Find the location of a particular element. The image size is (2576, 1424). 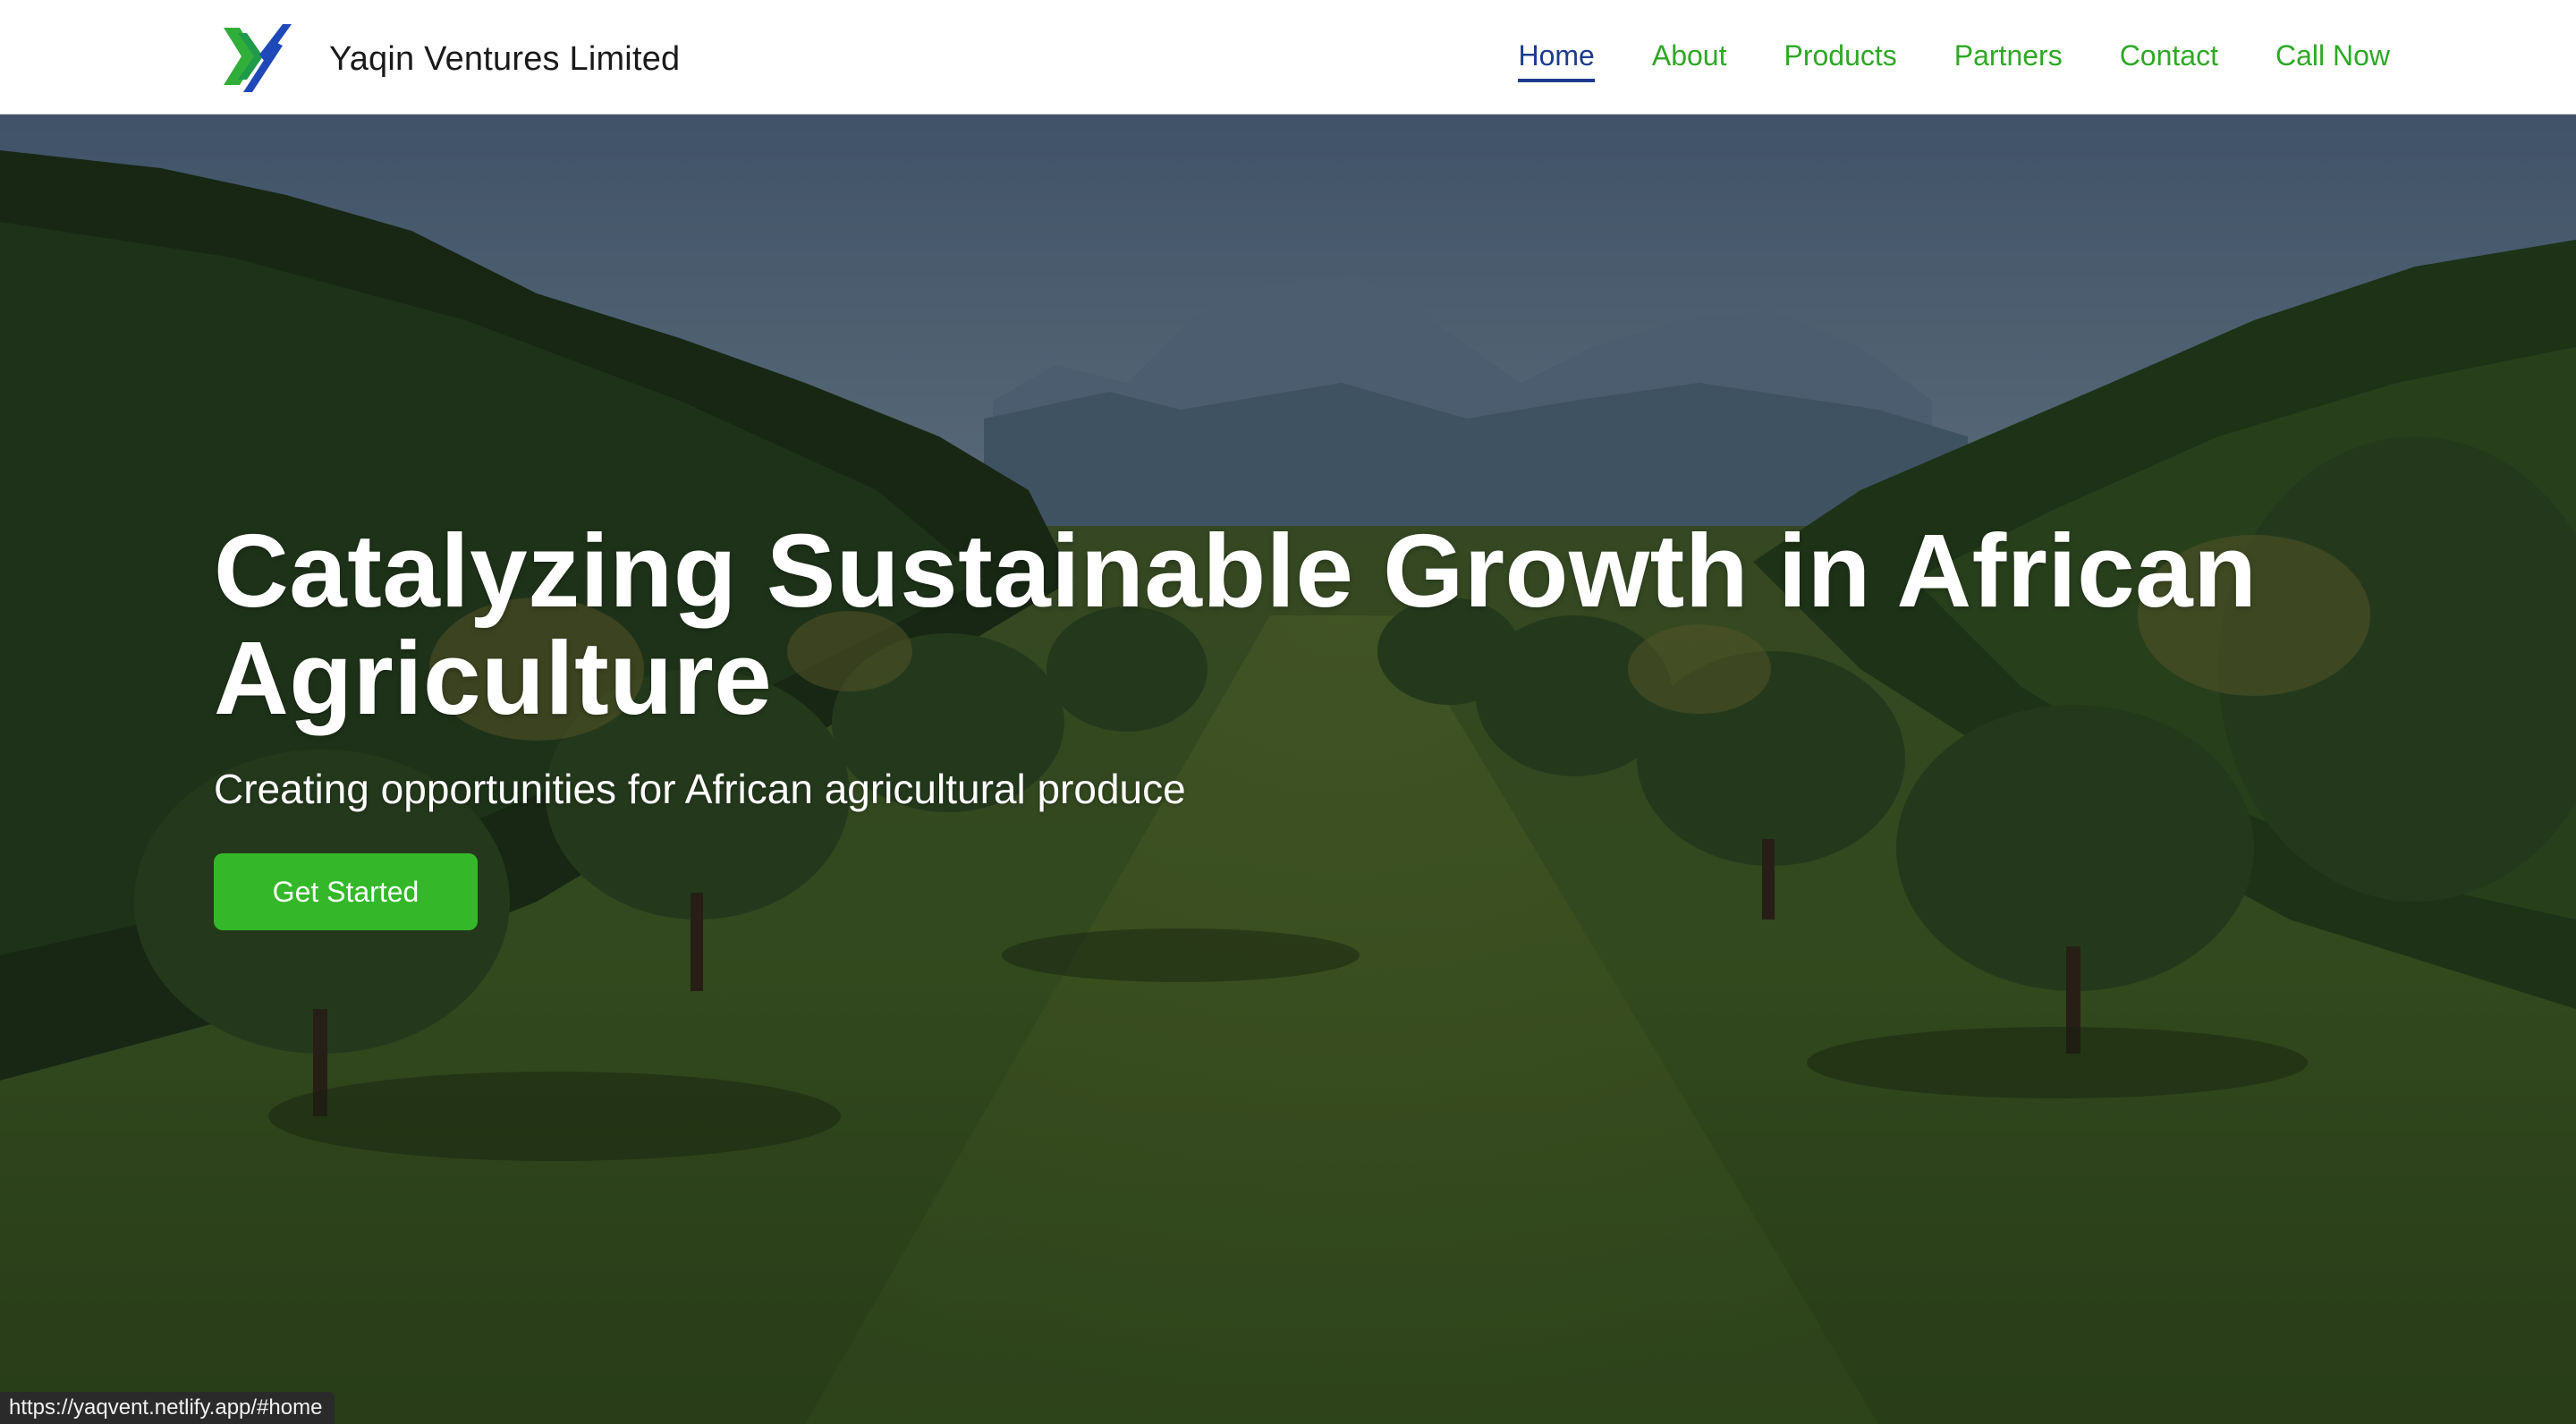

get-started-button: Get Started is located at coordinates (346, 891).